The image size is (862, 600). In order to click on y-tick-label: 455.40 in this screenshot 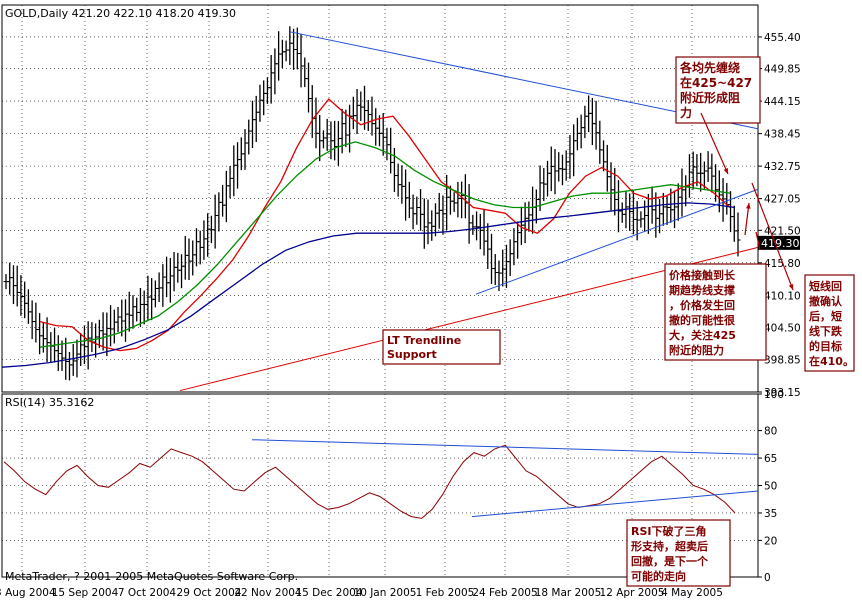, I will do `click(782, 38)`.